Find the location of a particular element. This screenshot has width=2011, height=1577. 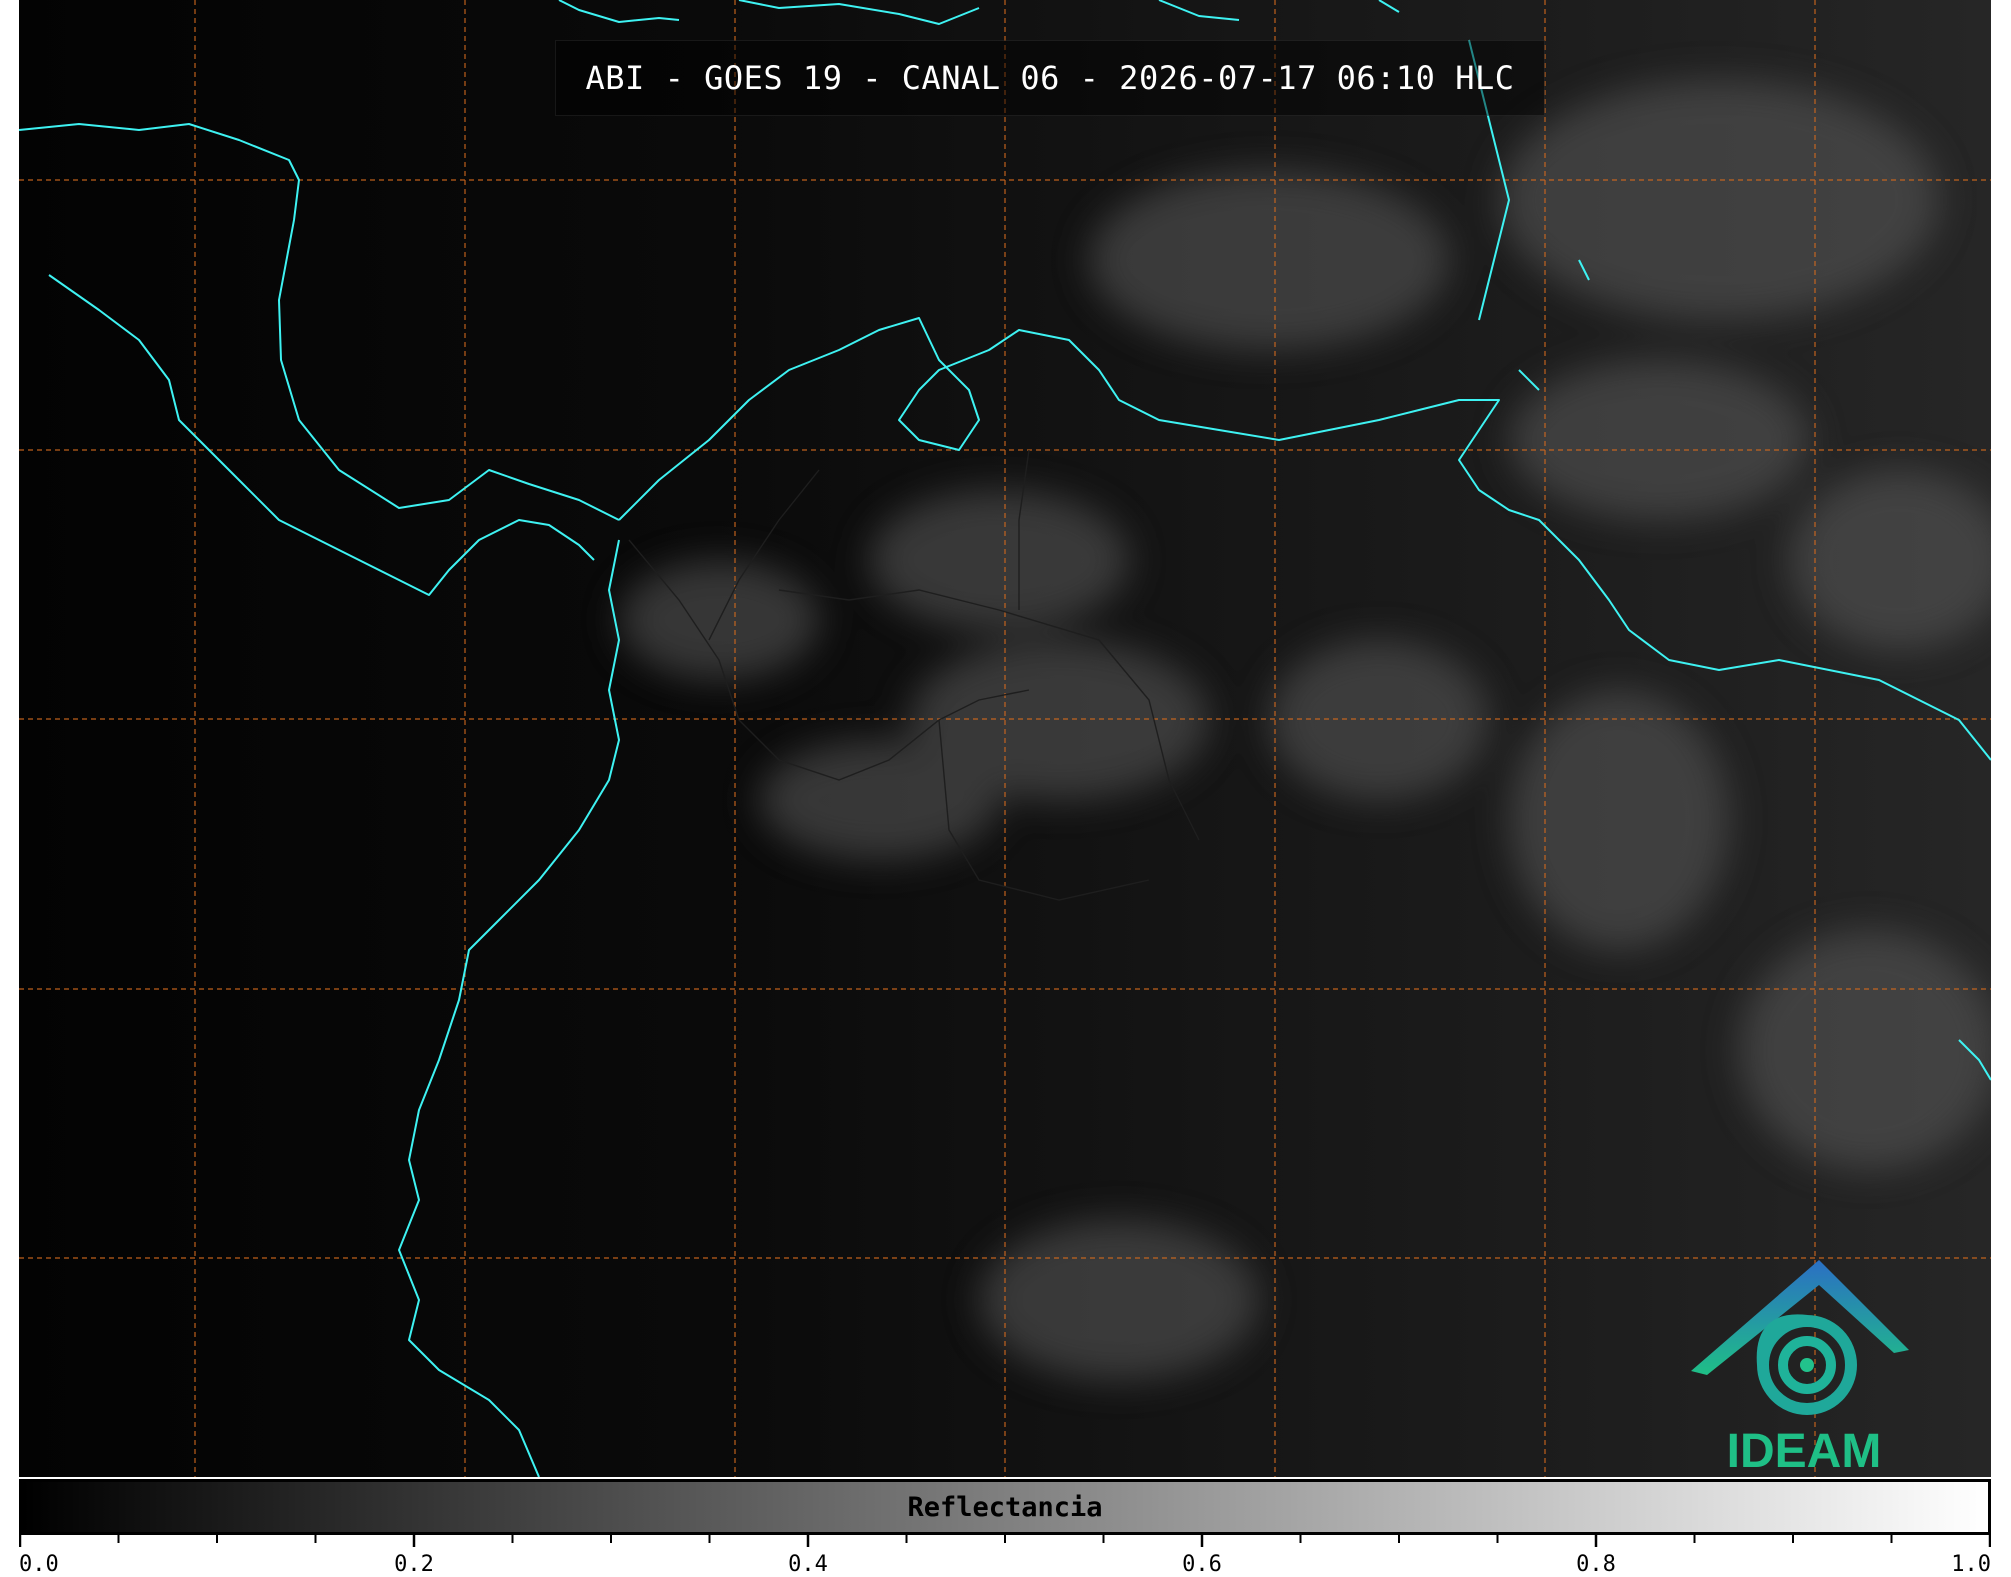

colorbar-tick-label: 0.6 is located at coordinates (1202, 1564).